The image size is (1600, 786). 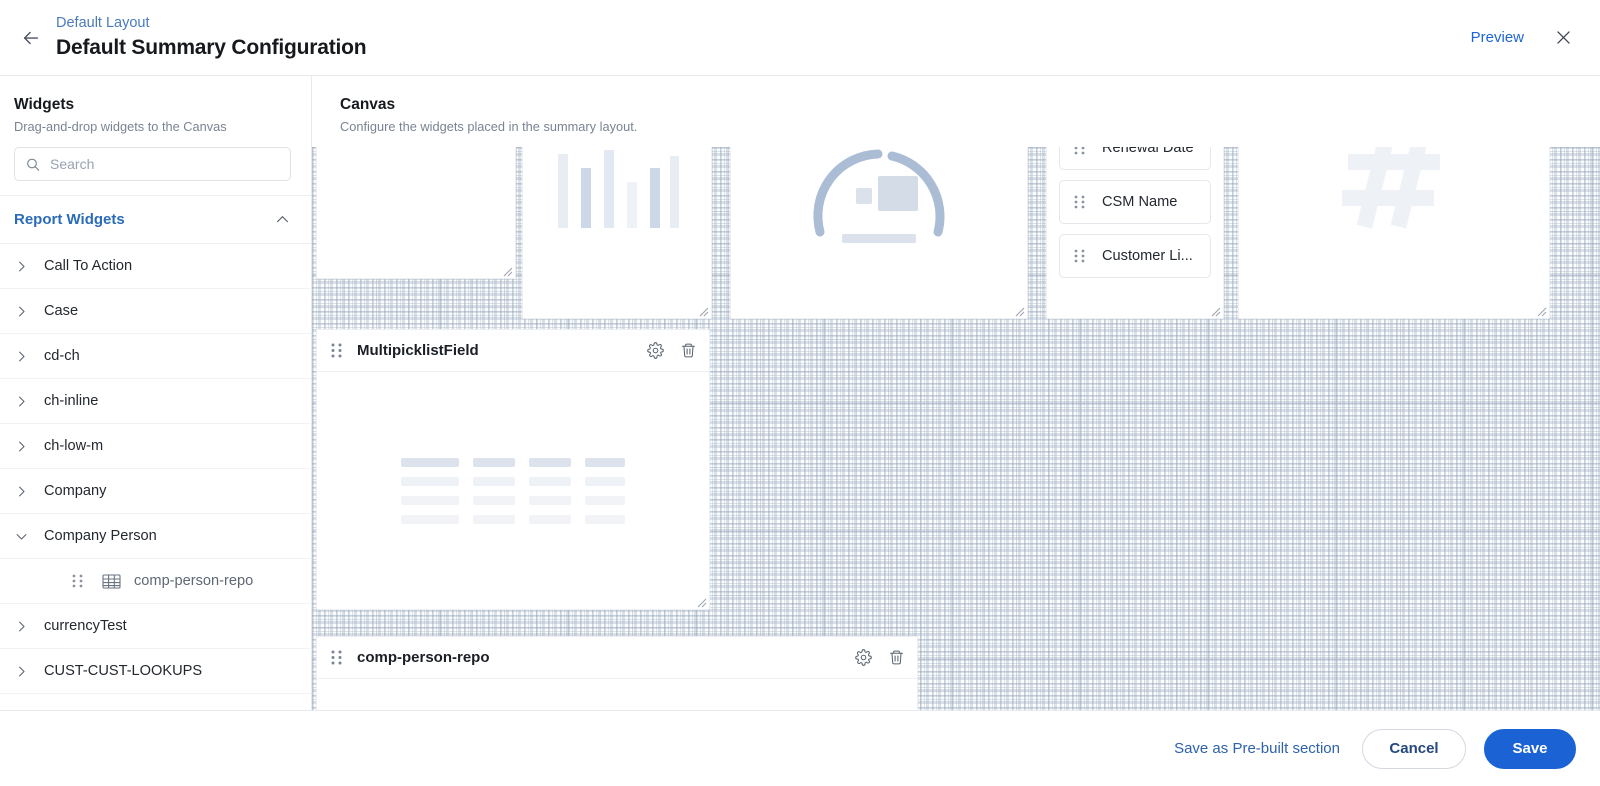 I want to click on gauge-chart-placeholder, so click(x=879, y=232).